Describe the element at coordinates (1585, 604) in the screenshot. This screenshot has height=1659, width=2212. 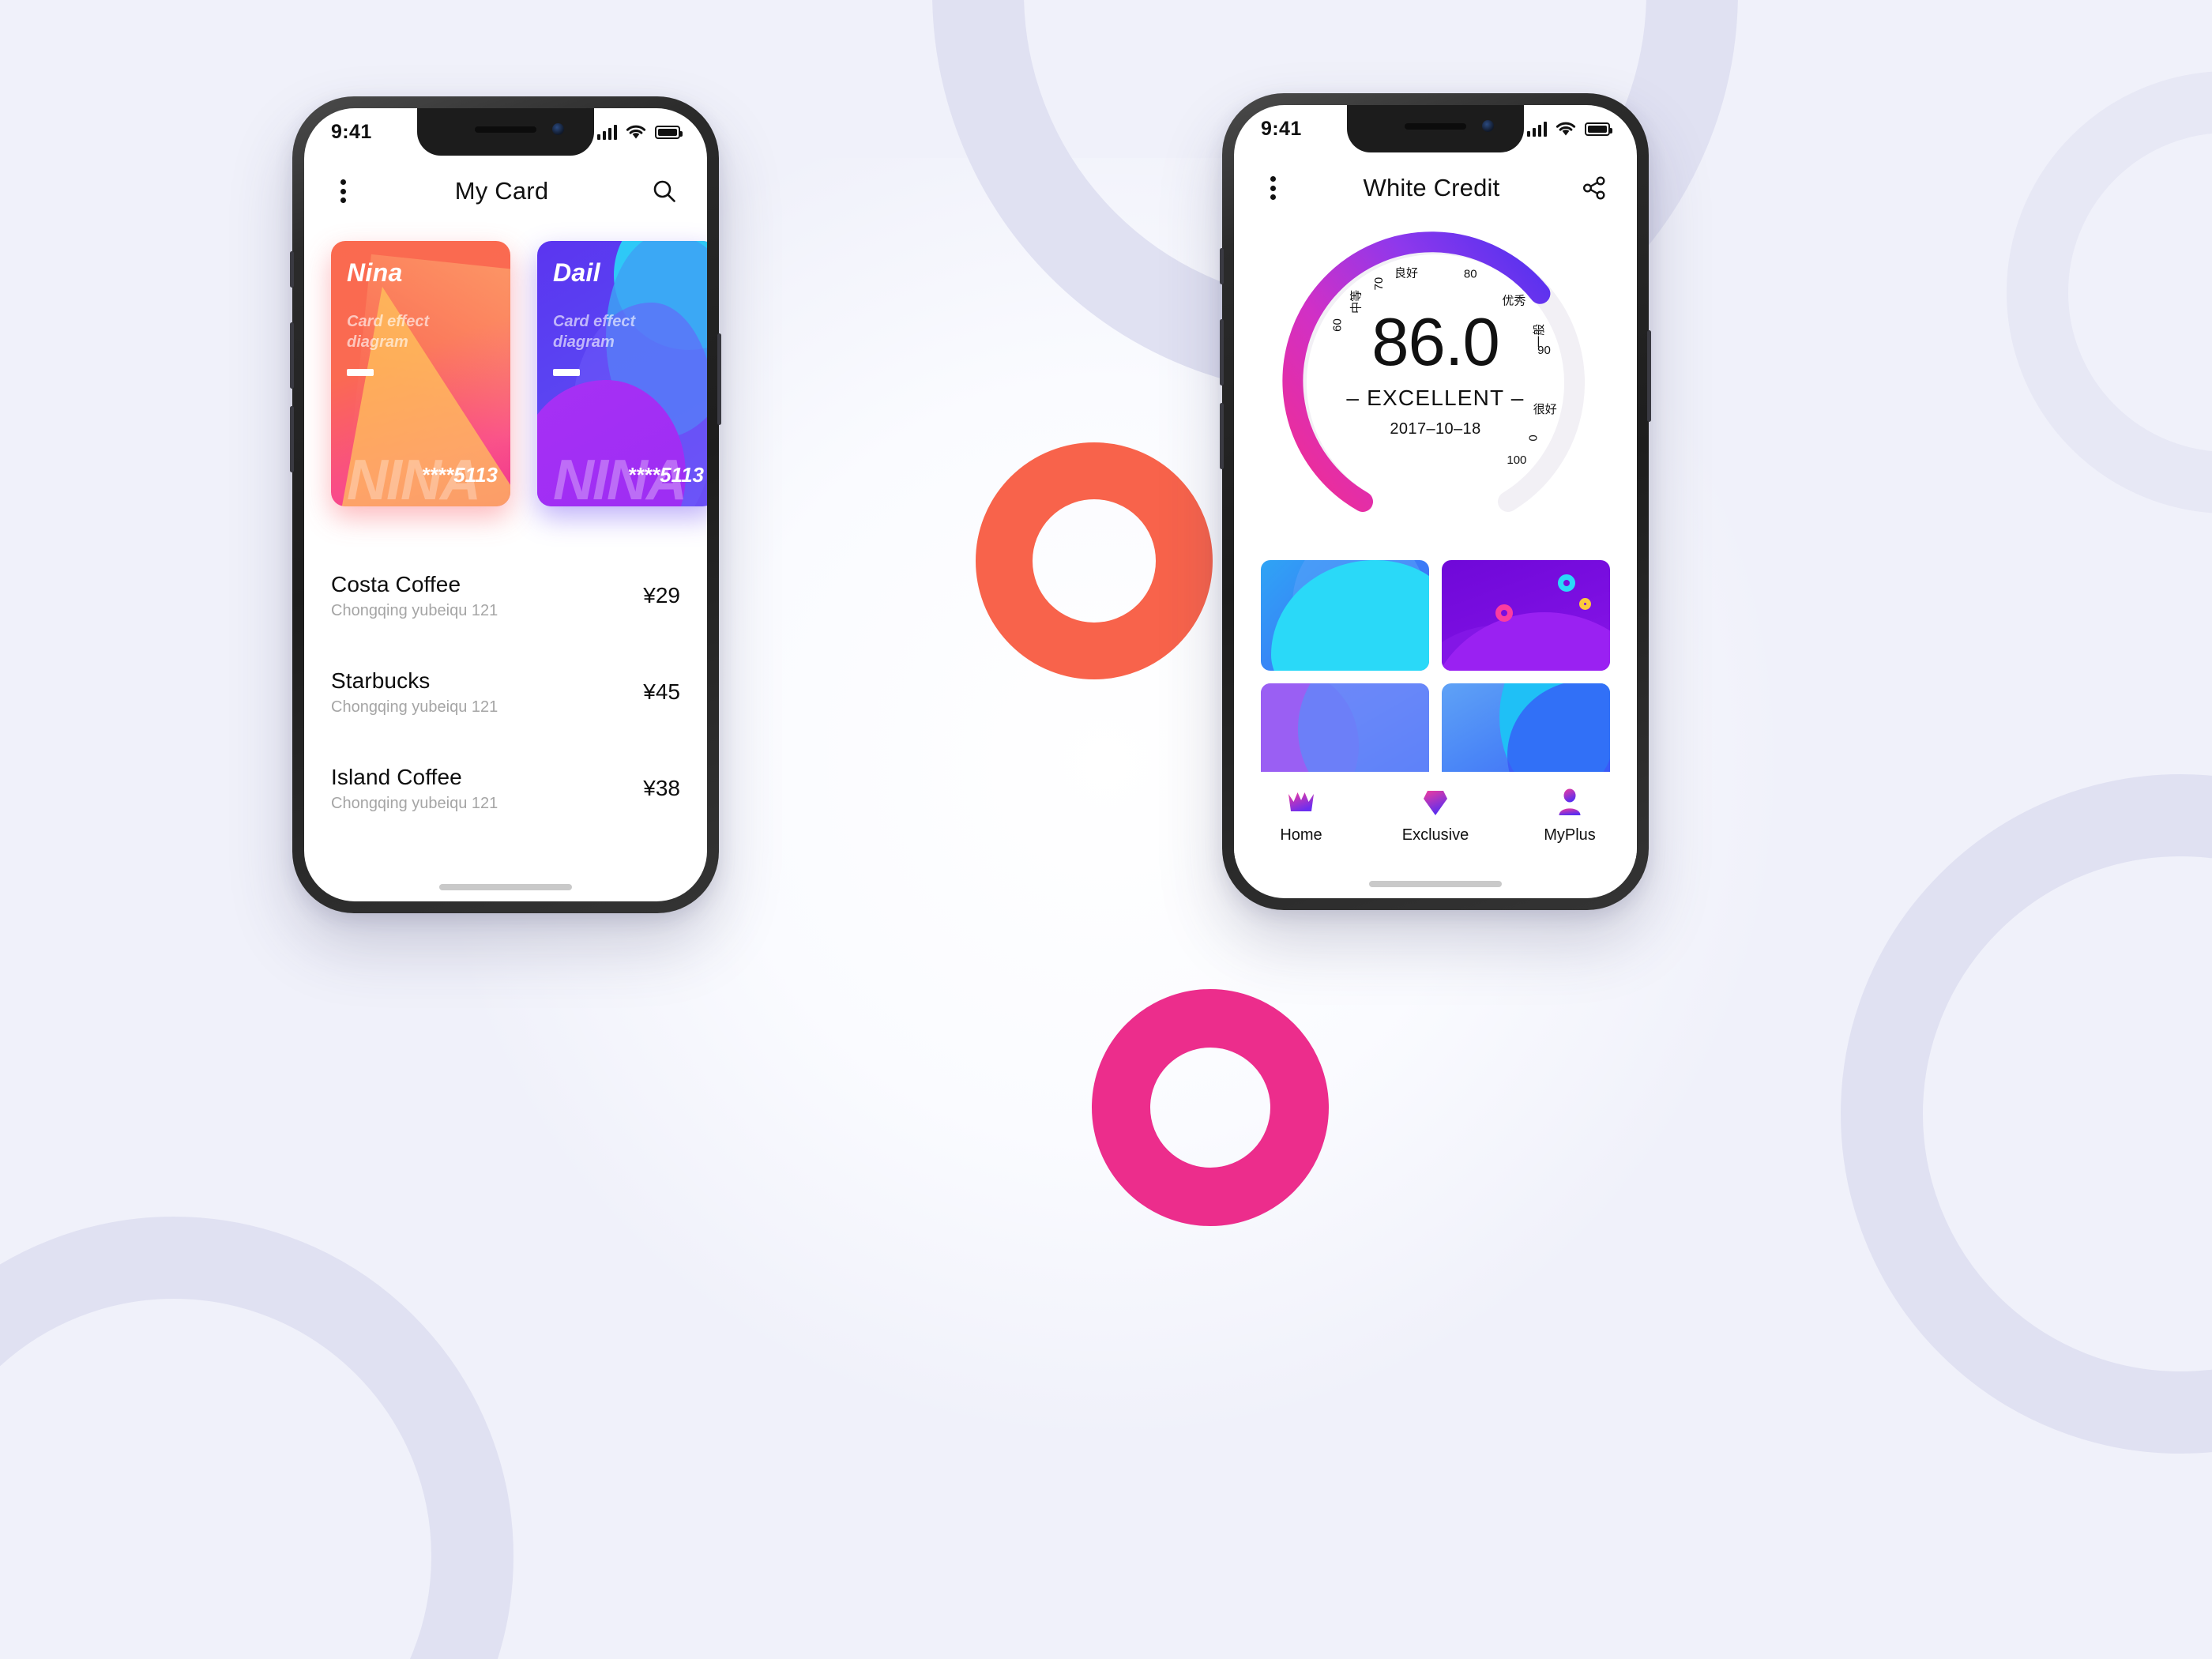
I see `ring-dot-yellow-icon` at that location.